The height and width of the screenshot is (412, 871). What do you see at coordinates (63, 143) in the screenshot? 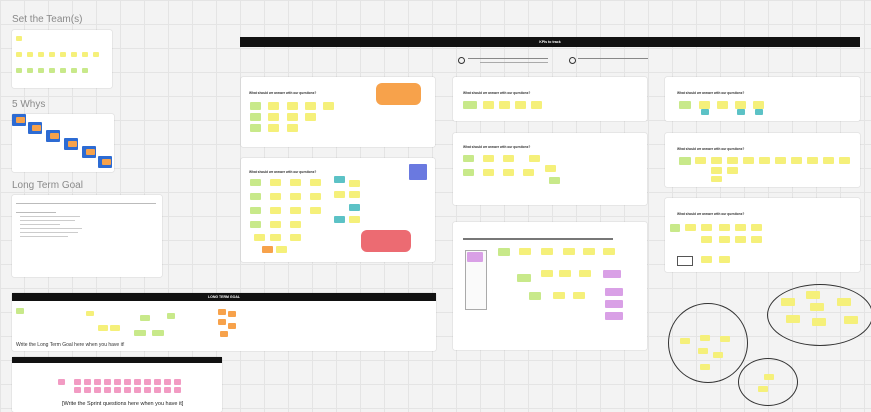
I see `whys-frame` at bounding box center [63, 143].